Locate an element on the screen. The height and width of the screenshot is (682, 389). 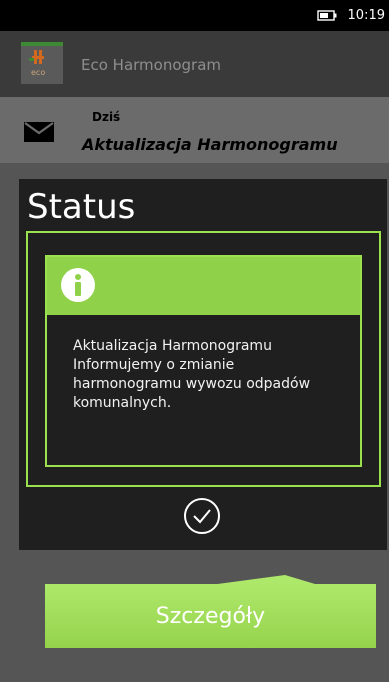
app-header: eco Eco Harmonogram is located at coordinates (194, 64).